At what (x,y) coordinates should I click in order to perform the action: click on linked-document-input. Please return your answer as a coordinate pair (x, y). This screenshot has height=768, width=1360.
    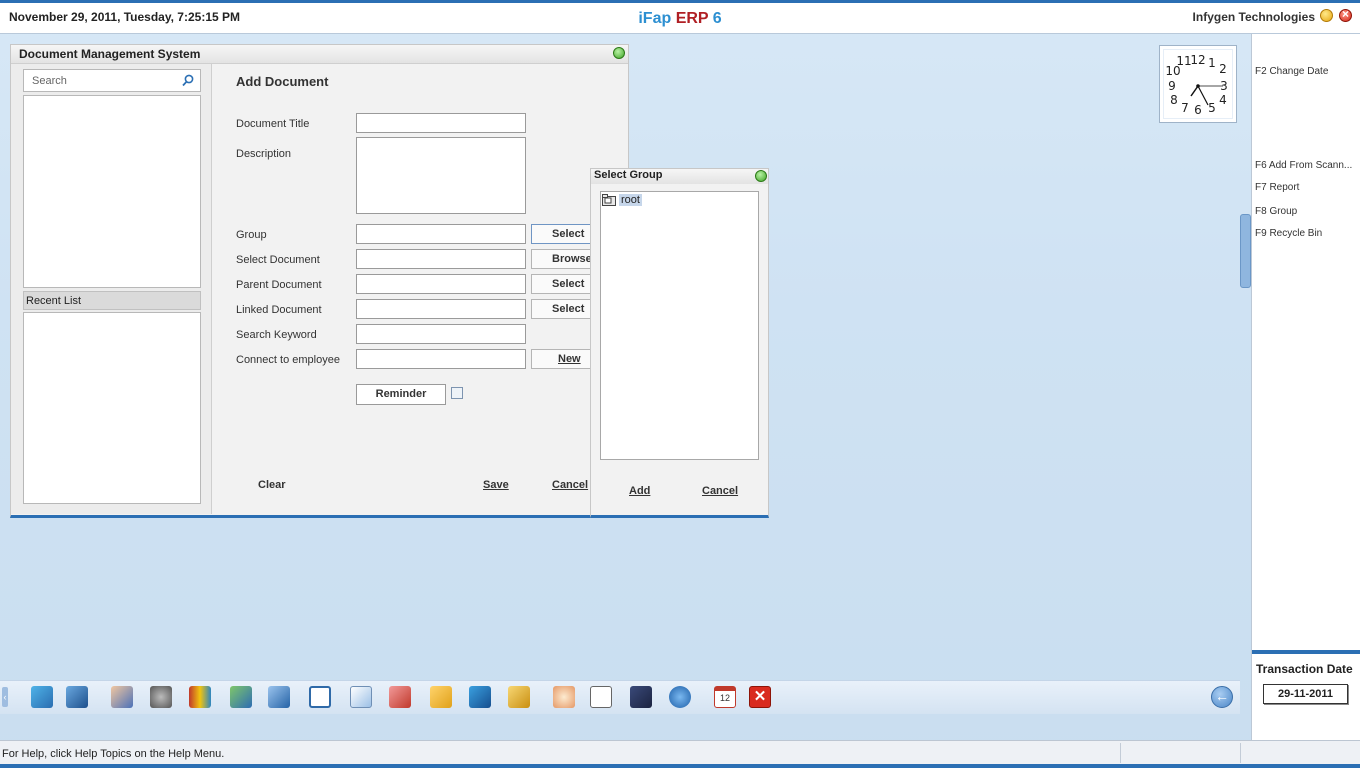
    Looking at the image, I should click on (441, 309).